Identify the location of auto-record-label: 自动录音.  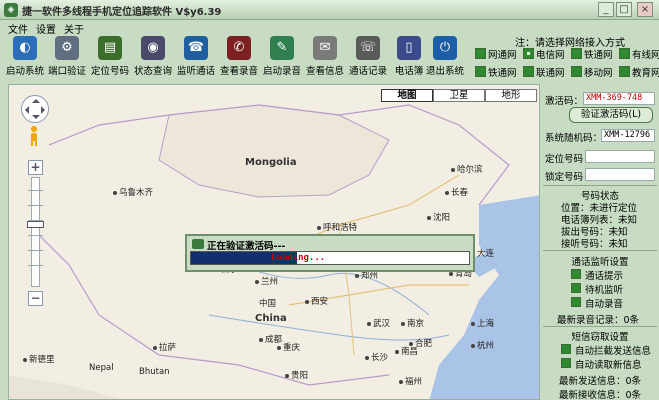
(604, 304).